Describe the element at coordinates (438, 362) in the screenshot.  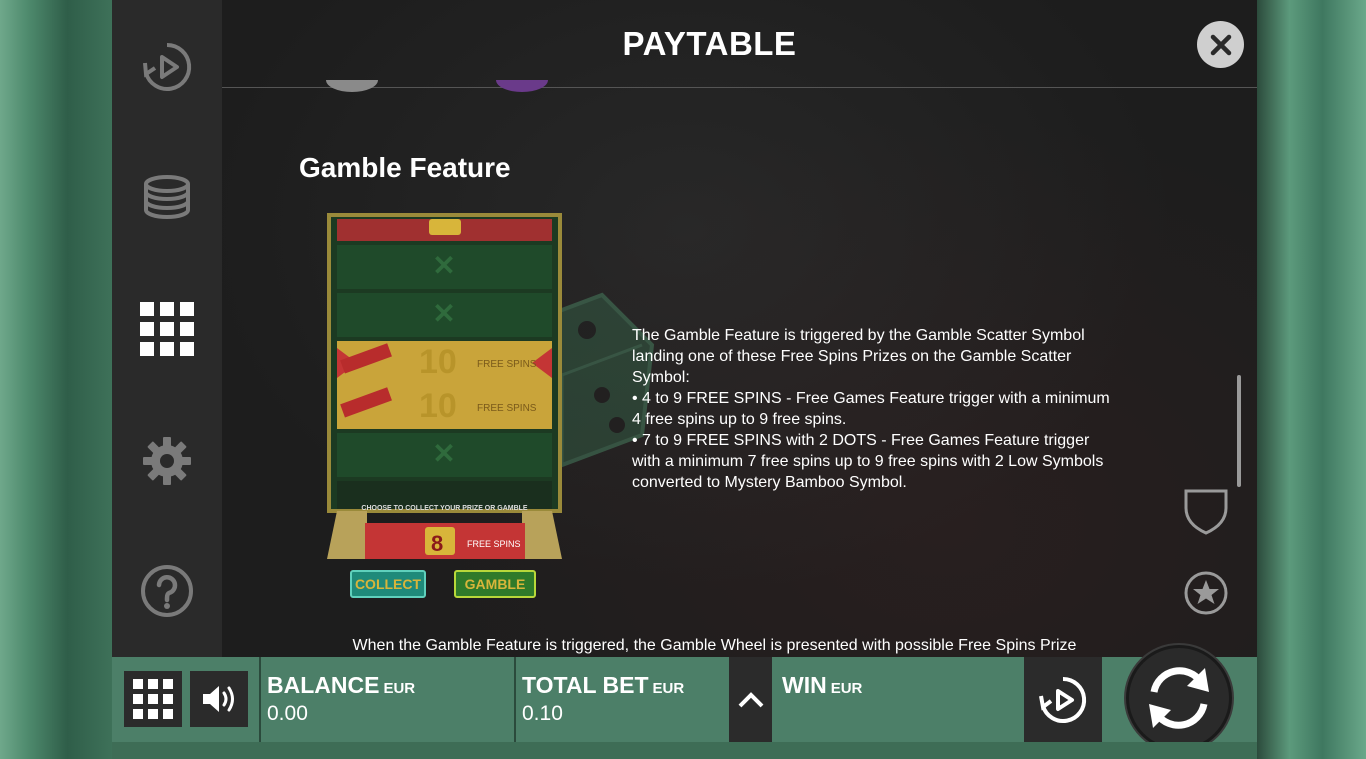
I see `prize-row-value-1: 10` at that location.